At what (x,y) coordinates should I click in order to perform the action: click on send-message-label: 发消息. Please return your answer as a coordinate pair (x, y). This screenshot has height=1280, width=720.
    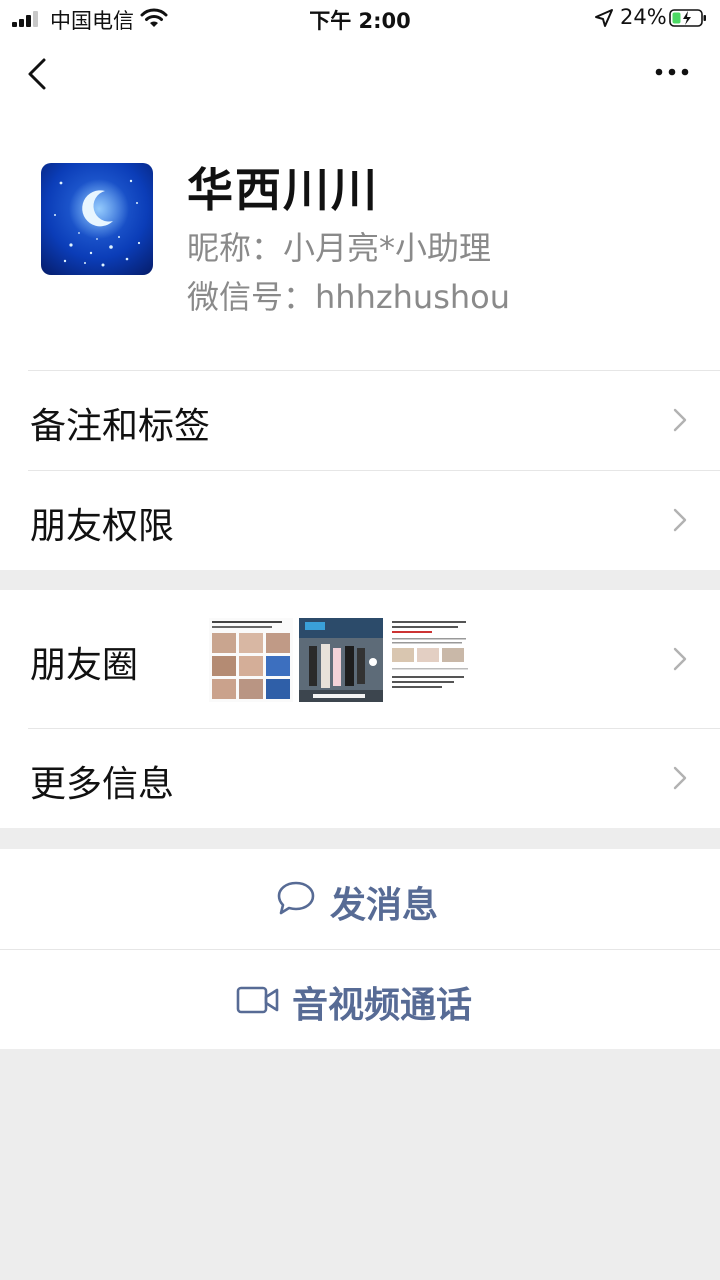
    Looking at the image, I should click on (384, 905).